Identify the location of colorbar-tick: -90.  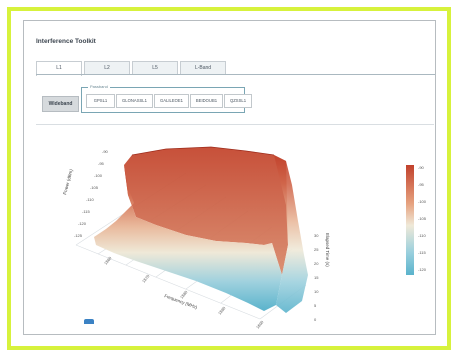
(421, 167).